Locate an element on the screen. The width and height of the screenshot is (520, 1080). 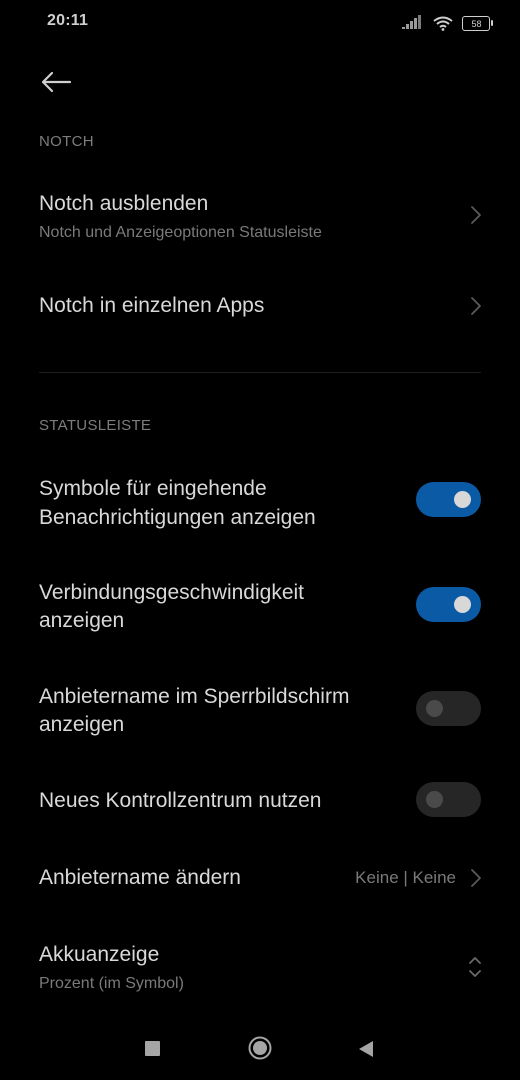
connection-speed-row: Verbindungsgeschwindigkeit anzeigen is located at coordinates (260, 605).